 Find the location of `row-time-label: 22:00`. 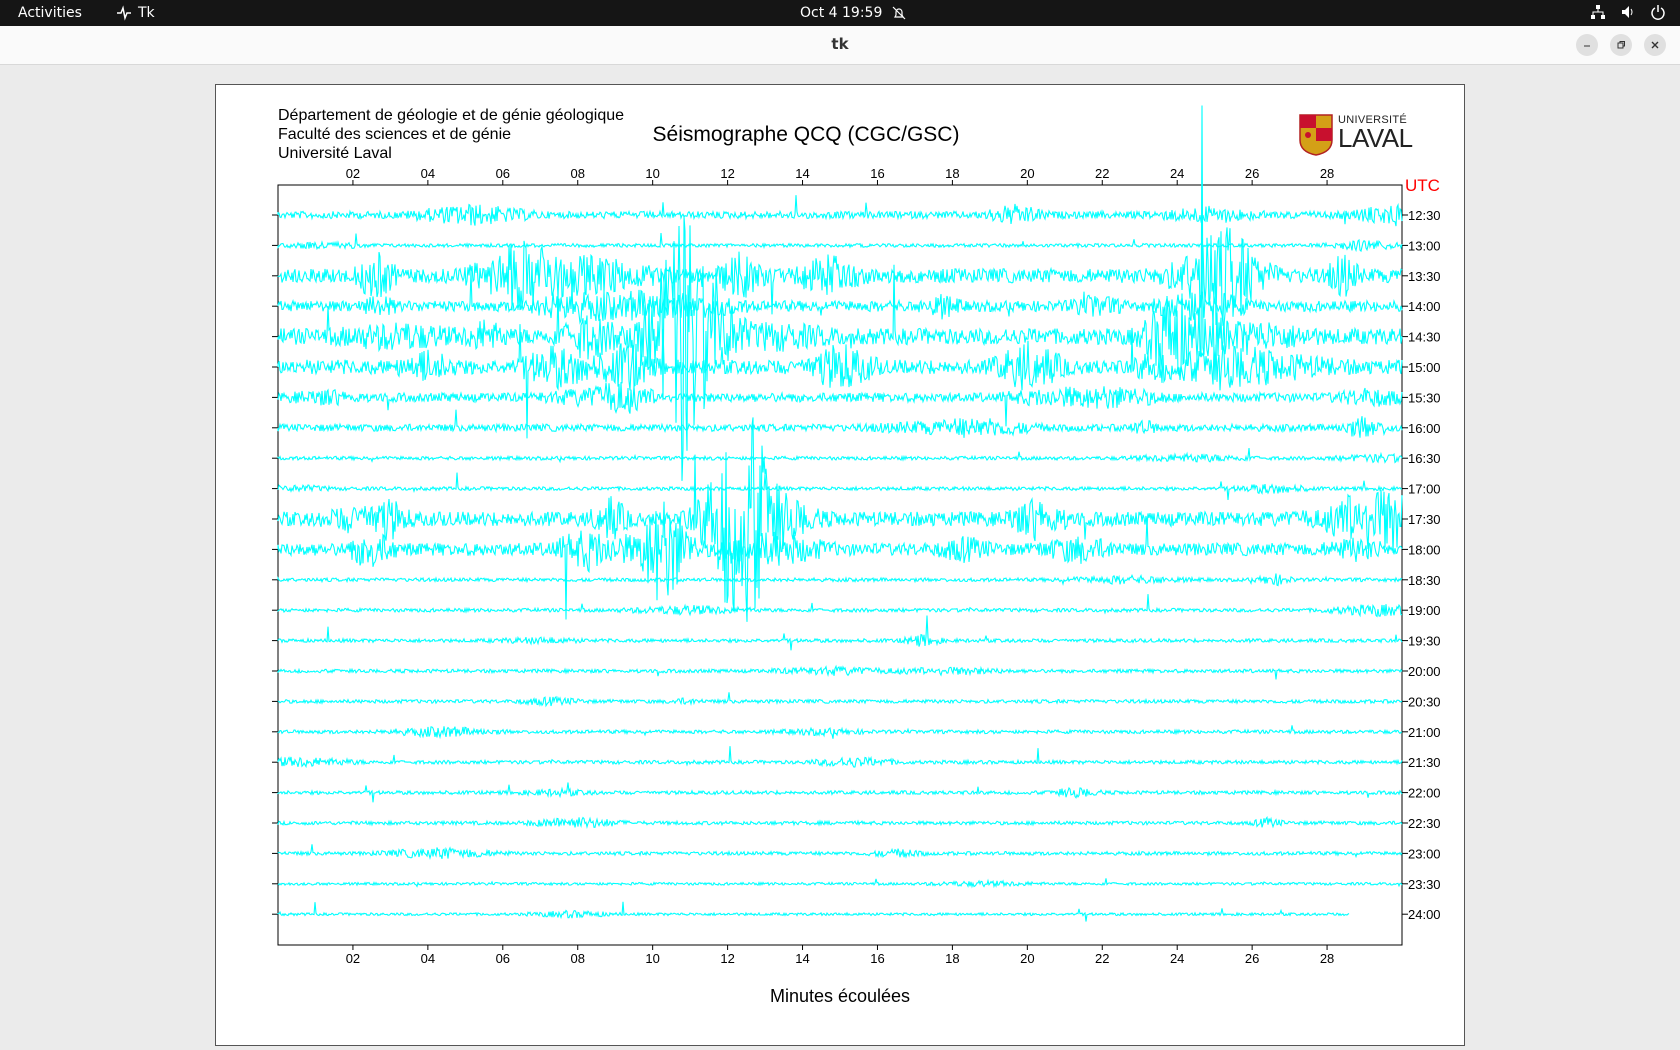

row-time-label: 22:00 is located at coordinates (1424, 793).